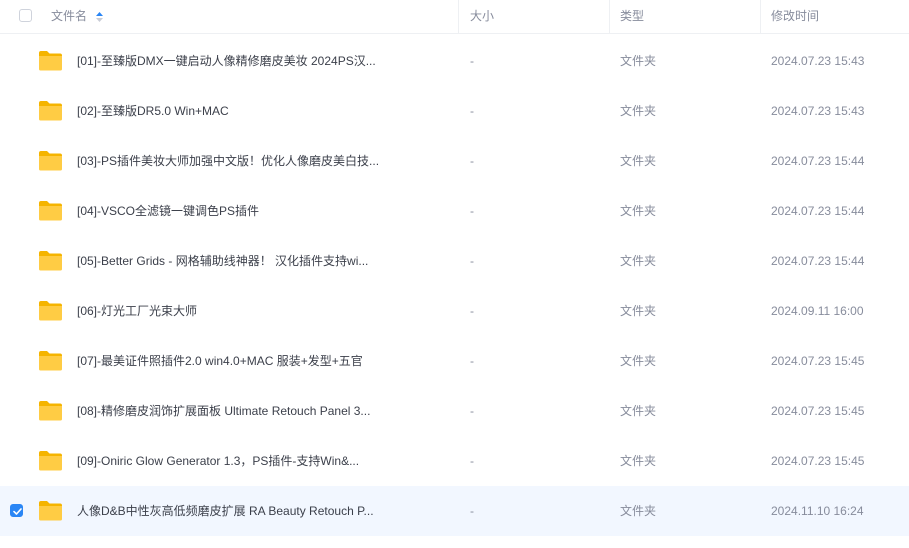 The image size is (909, 548). I want to click on row-checkbox, so click(16, 510).